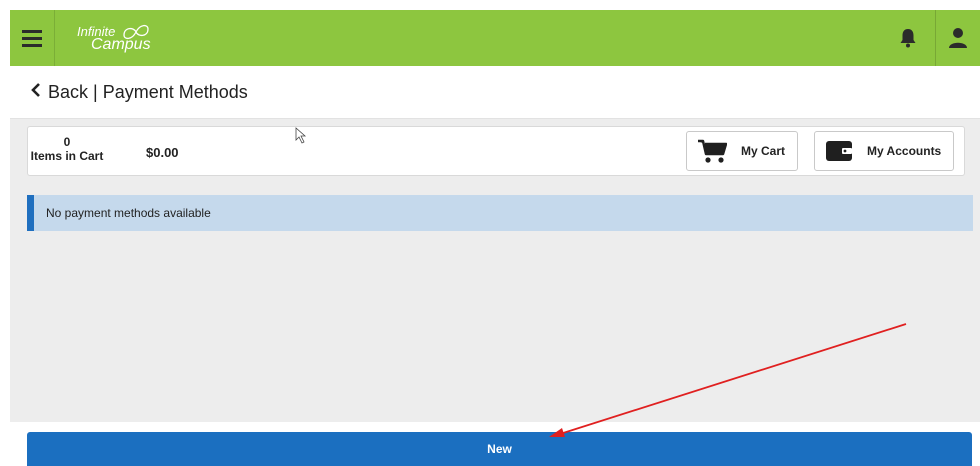 This screenshot has width=980, height=466. I want to click on logo-infinity-icon, so click(136, 32).